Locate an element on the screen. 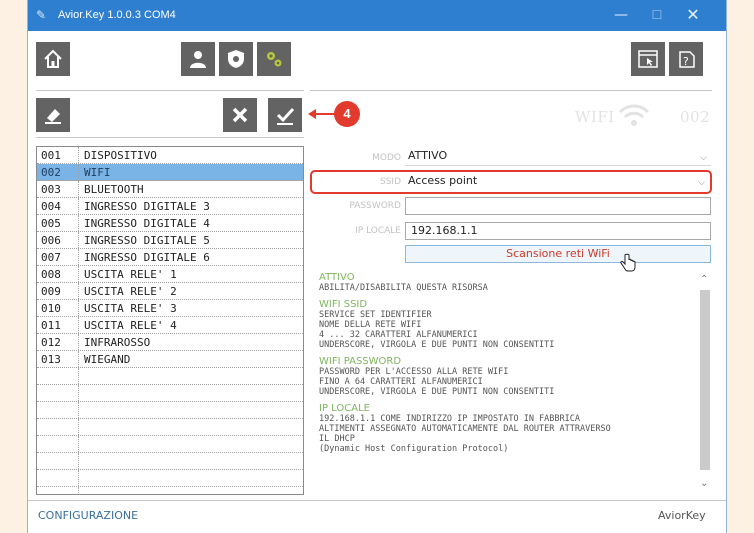  list-item: 007 INGRESSO DIGITALE 6 is located at coordinates (170, 257).